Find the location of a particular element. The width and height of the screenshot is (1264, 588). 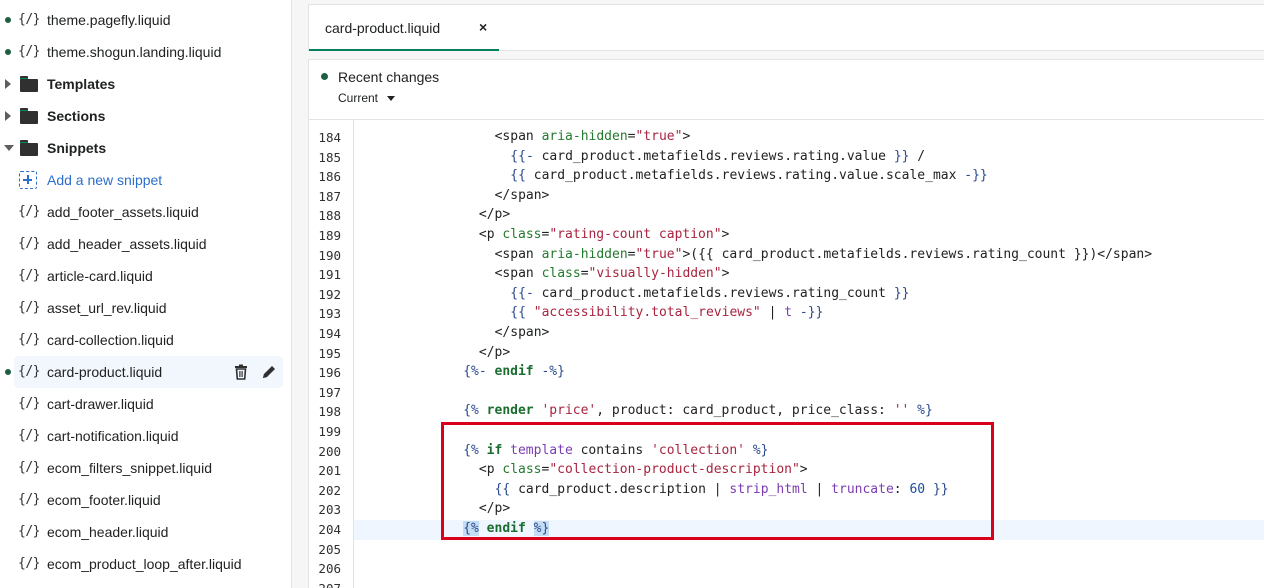

sidebar-file-ecom-header-liquid: {/} ecom_header.liquid is located at coordinates (145, 532).